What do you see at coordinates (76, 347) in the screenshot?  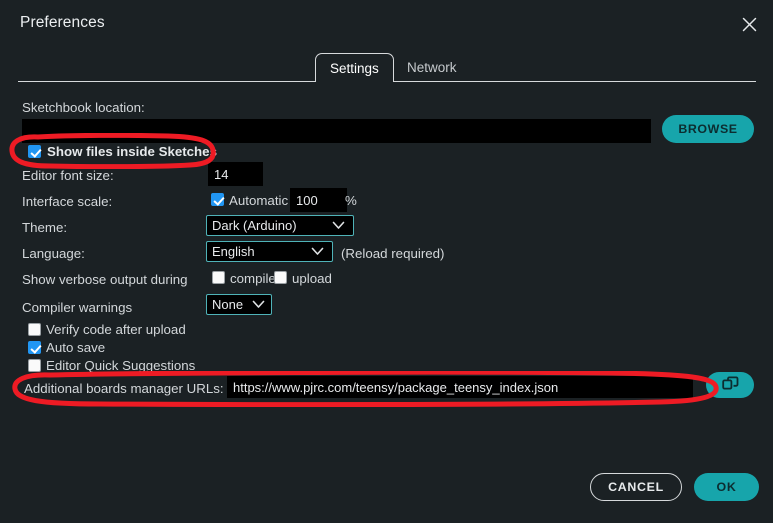 I see `auto-save-label: Auto save` at bounding box center [76, 347].